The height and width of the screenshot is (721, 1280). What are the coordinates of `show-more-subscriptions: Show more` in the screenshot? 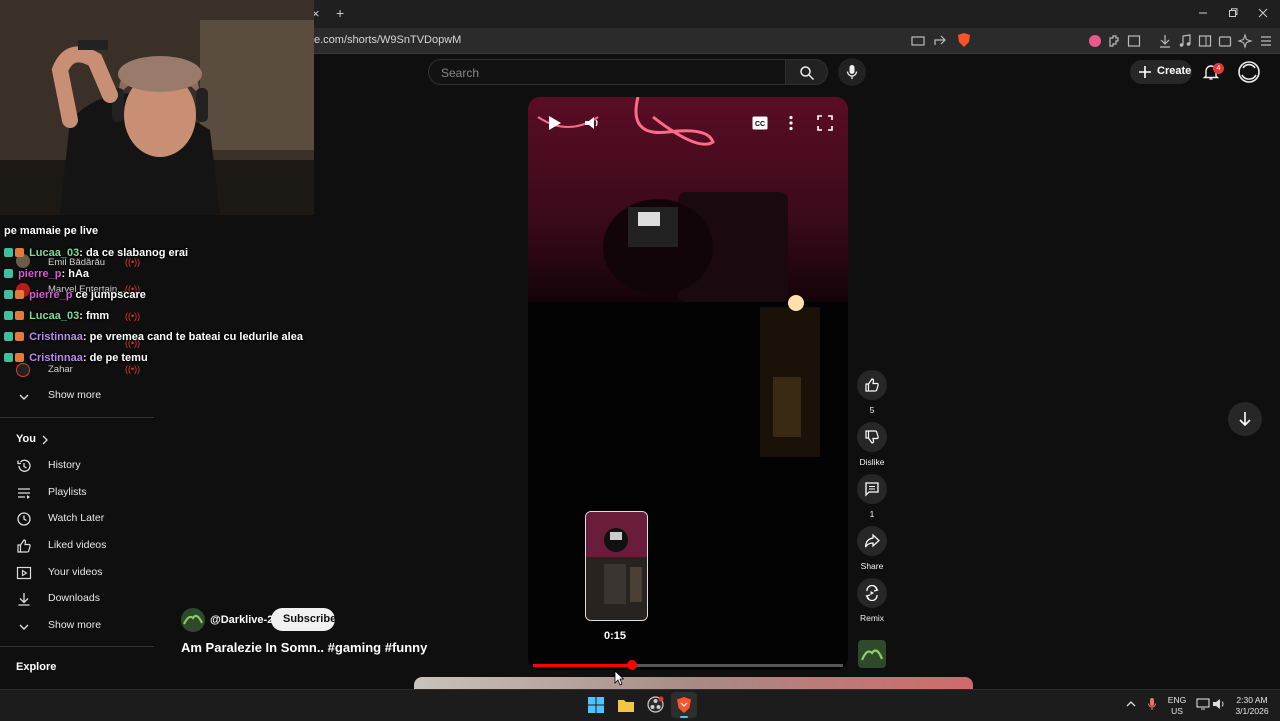 It's located at (85, 396).